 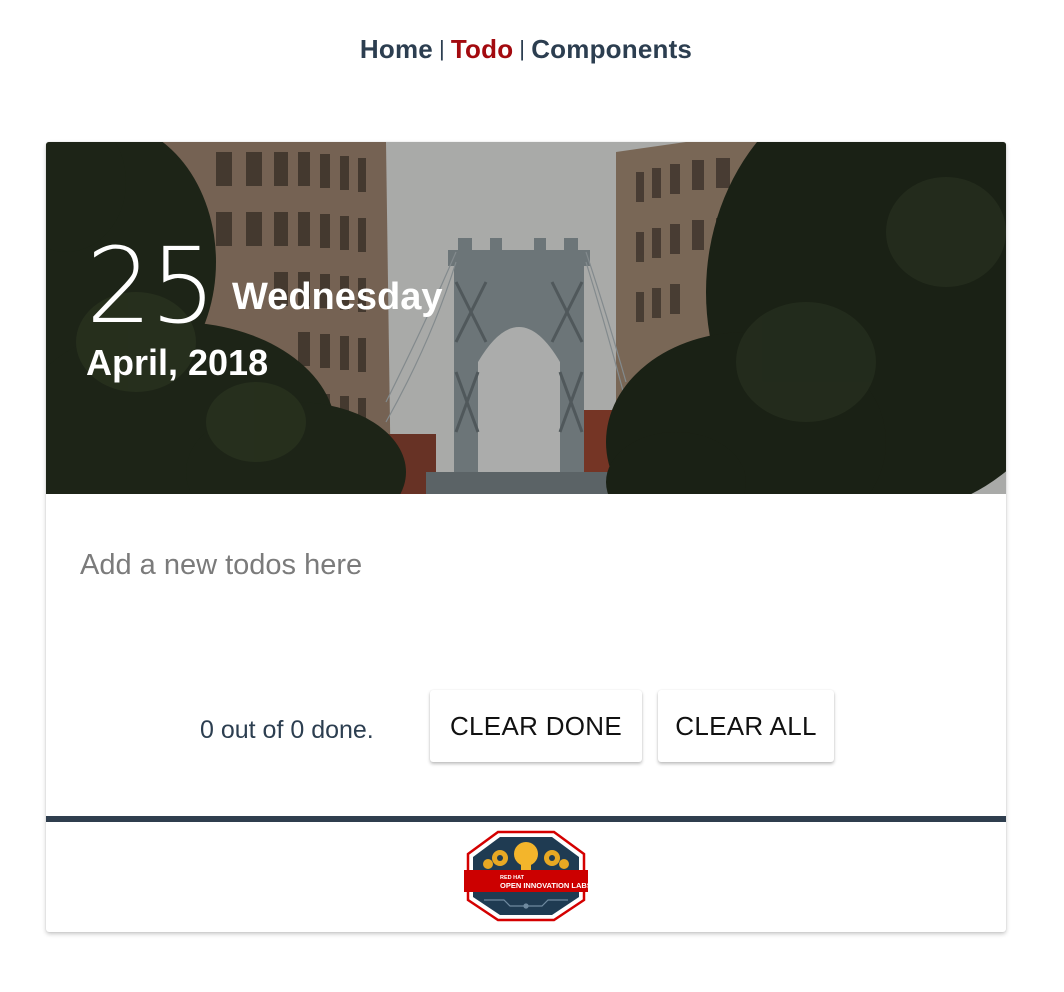 I want to click on date-day-number: 25, so click(x=151, y=286).